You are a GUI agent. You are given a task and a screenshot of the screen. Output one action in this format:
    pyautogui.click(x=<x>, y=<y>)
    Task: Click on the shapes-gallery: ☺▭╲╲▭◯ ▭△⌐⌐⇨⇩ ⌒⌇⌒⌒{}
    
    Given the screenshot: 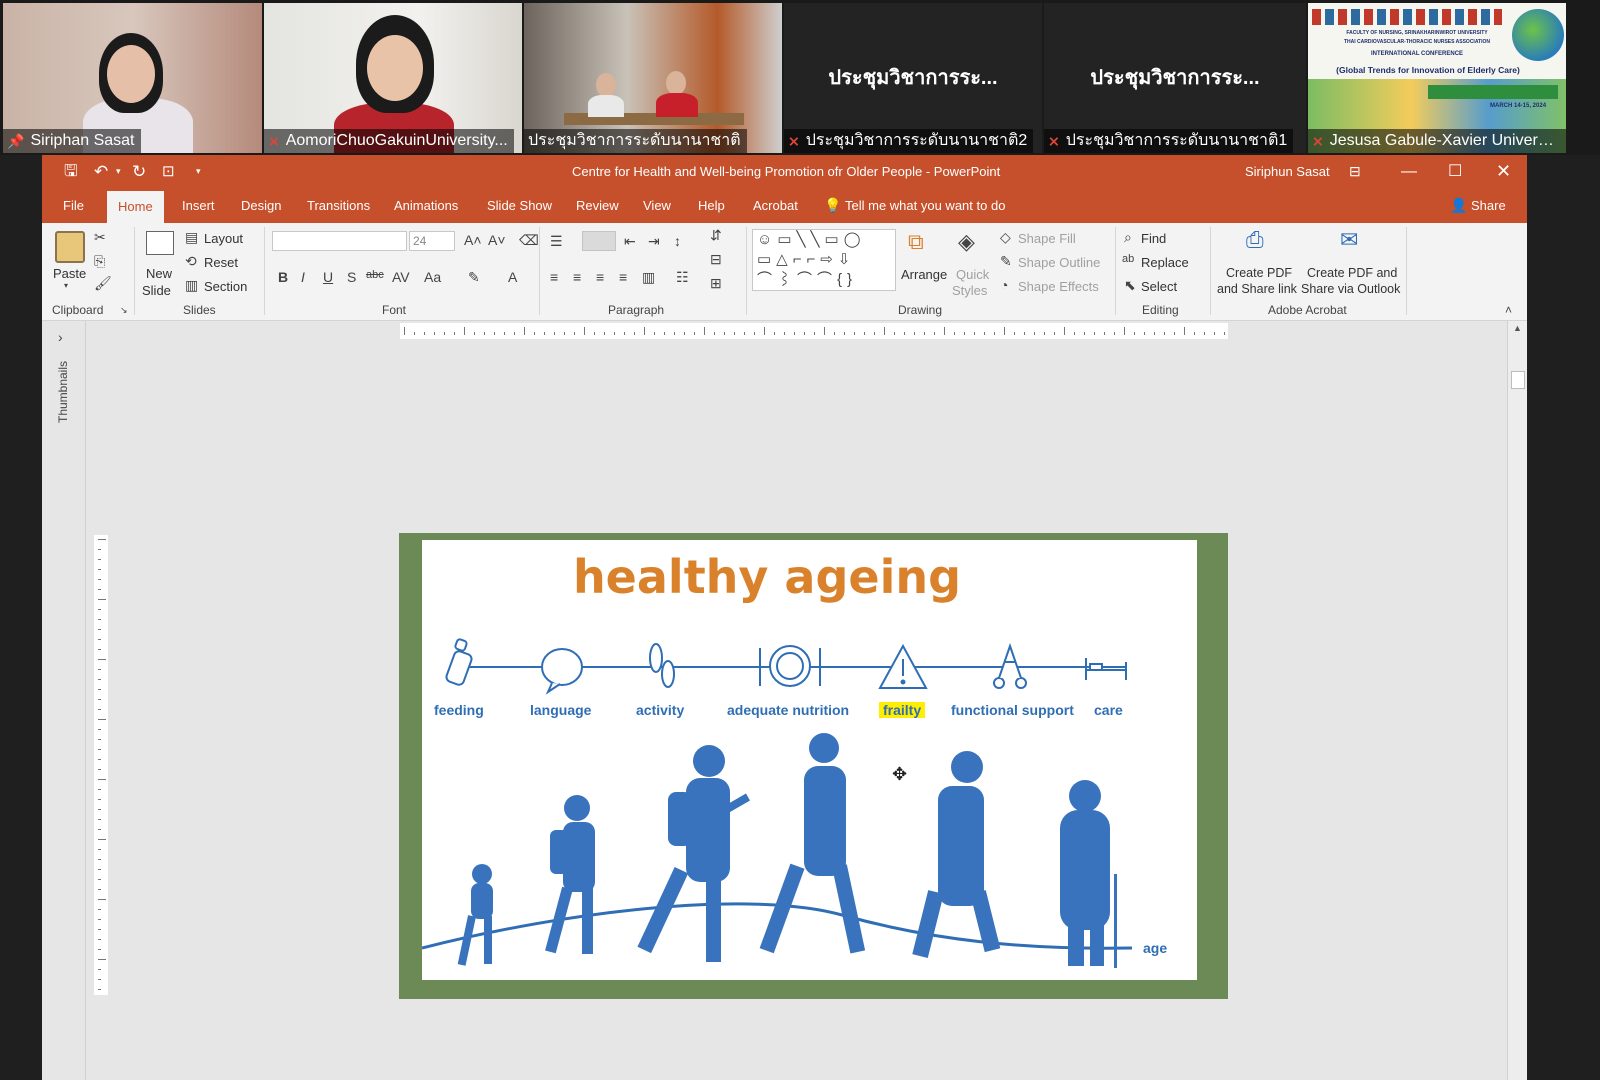 What is the action you would take?
    pyautogui.click(x=824, y=260)
    